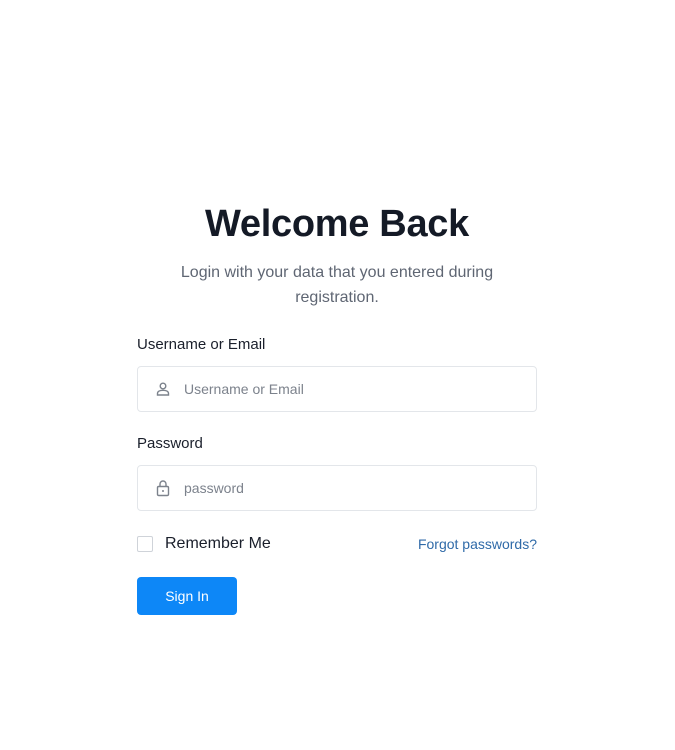 This screenshot has height=750, width=675. I want to click on password-label: Password, so click(170, 443).